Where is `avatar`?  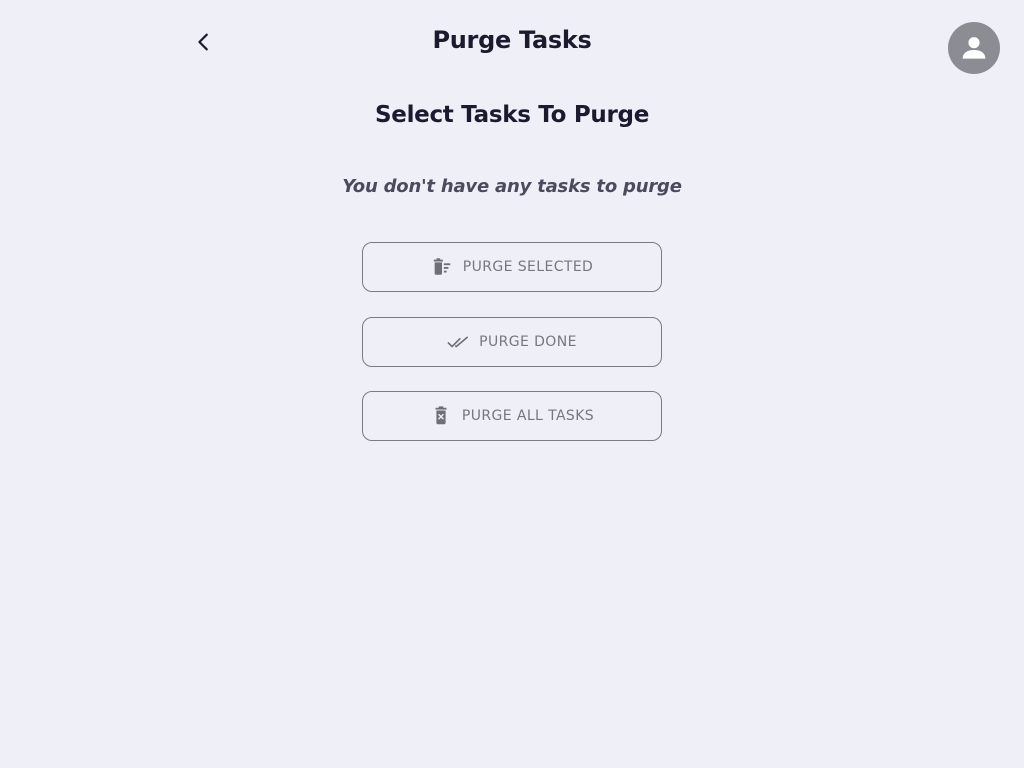
avatar is located at coordinates (974, 48).